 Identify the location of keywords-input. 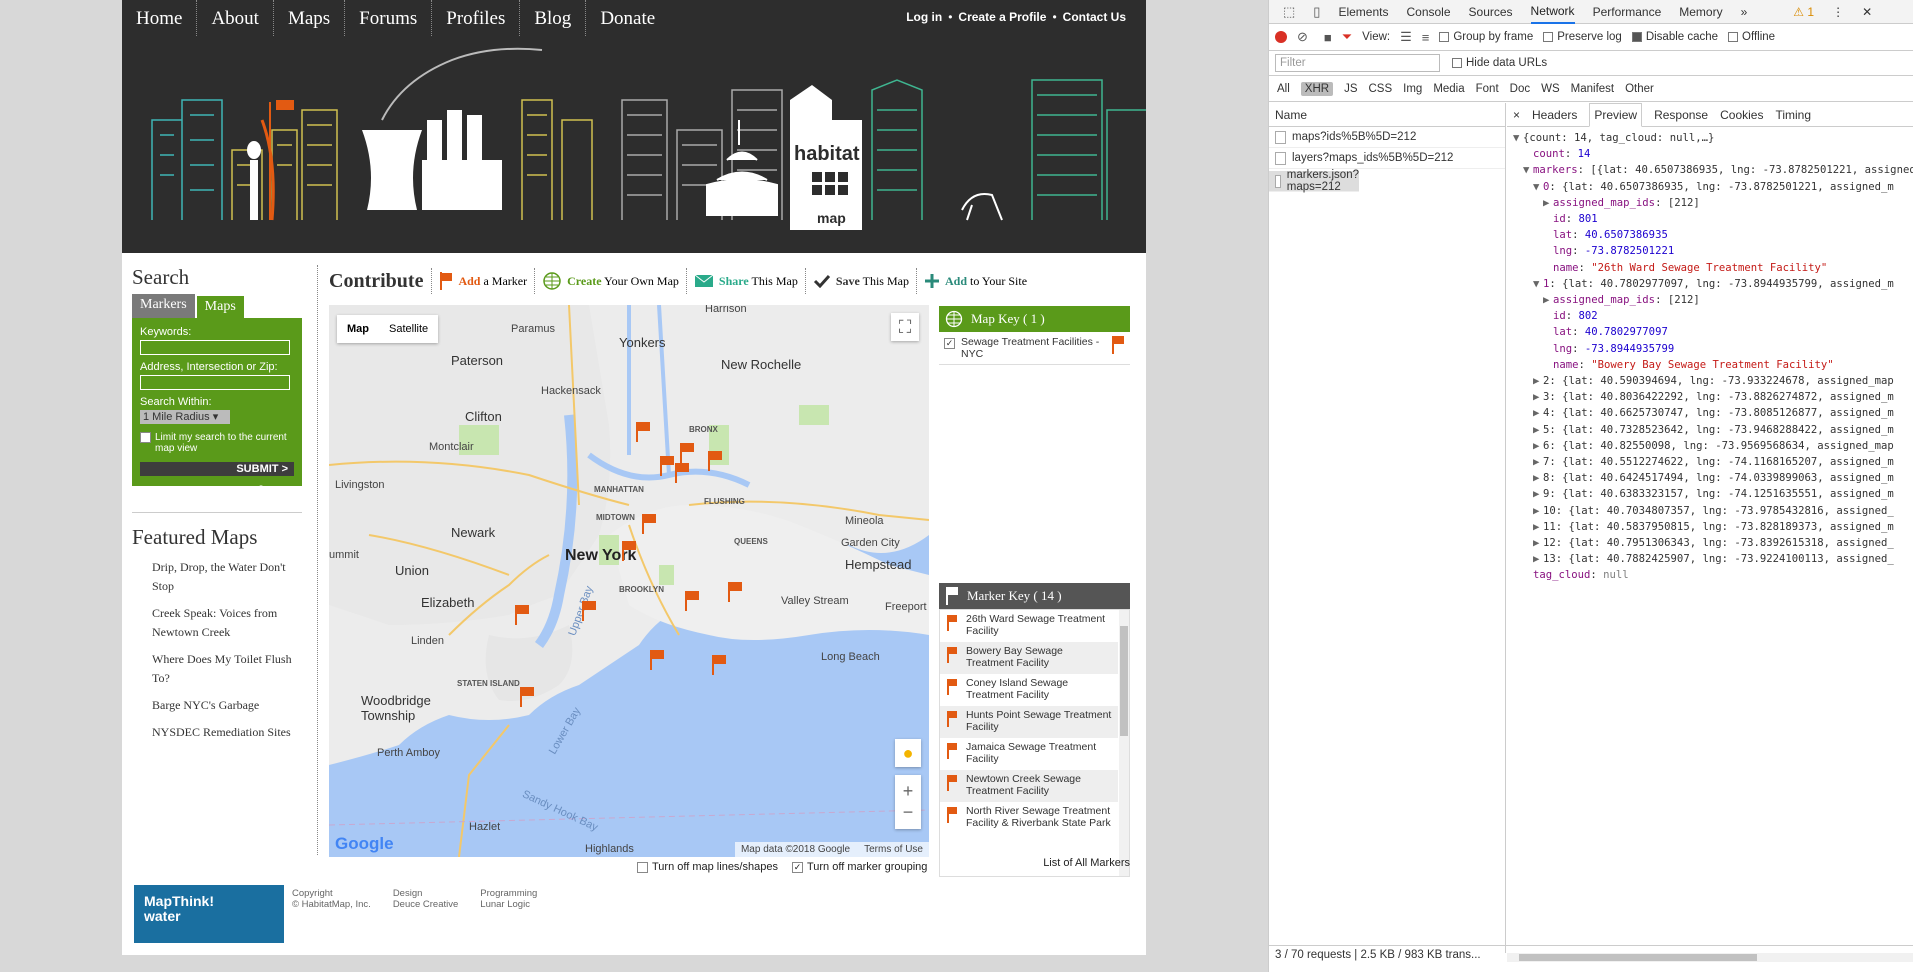
(215, 347).